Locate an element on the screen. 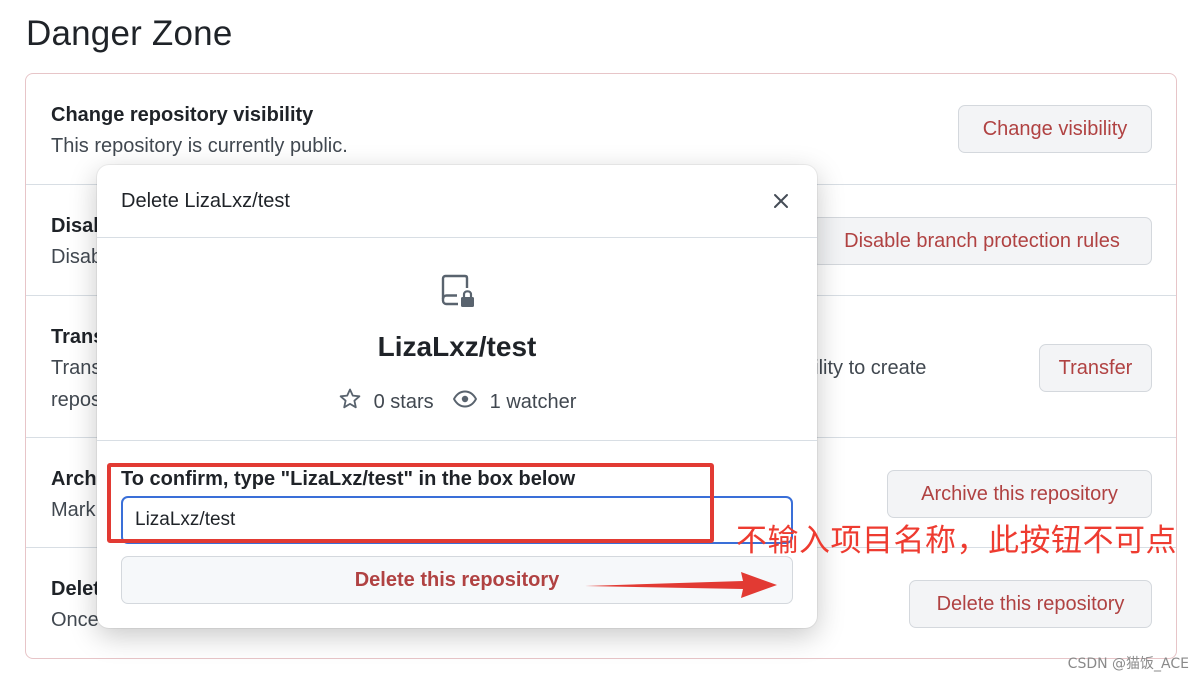 The width and height of the screenshot is (1203, 682). branch-protection-description: Disab is located at coordinates (77, 257).